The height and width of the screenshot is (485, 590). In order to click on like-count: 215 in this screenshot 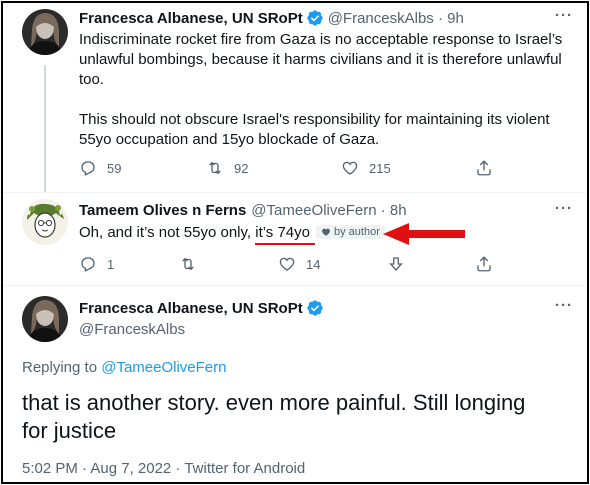, I will do `click(380, 168)`.